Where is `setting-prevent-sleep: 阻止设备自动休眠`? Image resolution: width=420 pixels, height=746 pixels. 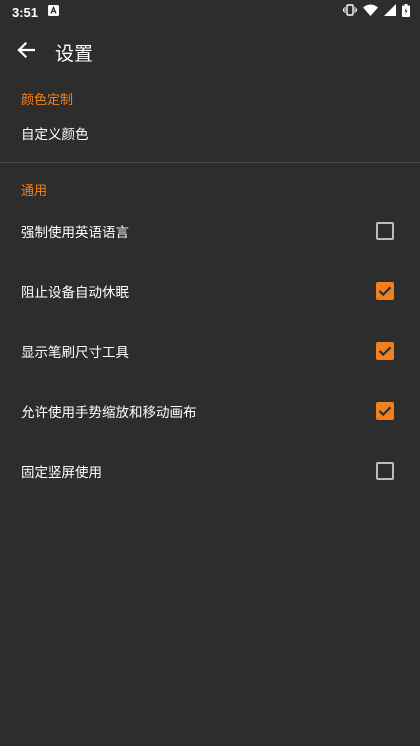
setting-prevent-sleep: 阻止设备自动休眠 is located at coordinates (210, 291).